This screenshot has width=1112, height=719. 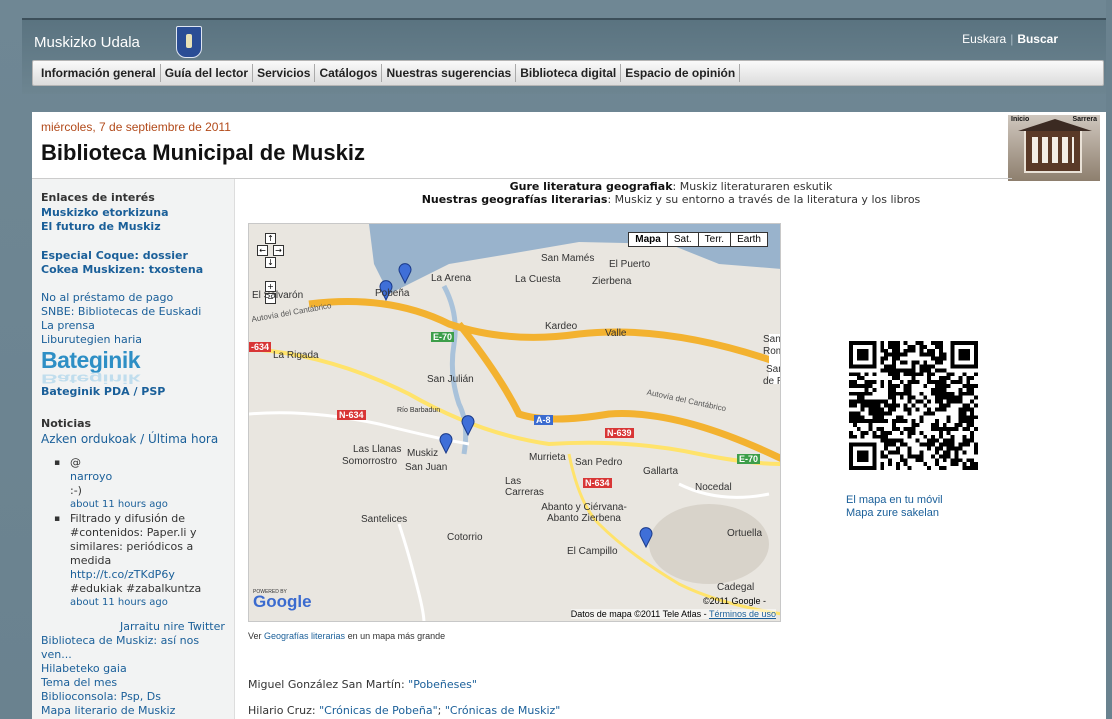 What do you see at coordinates (465, 537) in the screenshot?
I see `map-place-label: Cotorrio` at bounding box center [465, 537].